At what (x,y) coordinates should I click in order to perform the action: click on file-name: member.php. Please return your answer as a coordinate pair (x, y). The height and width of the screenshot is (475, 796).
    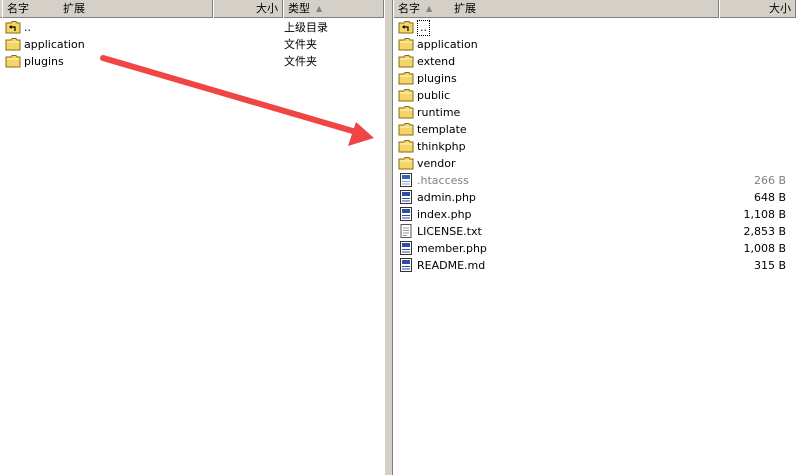
    Looking at the image, I should click on (452, 248).